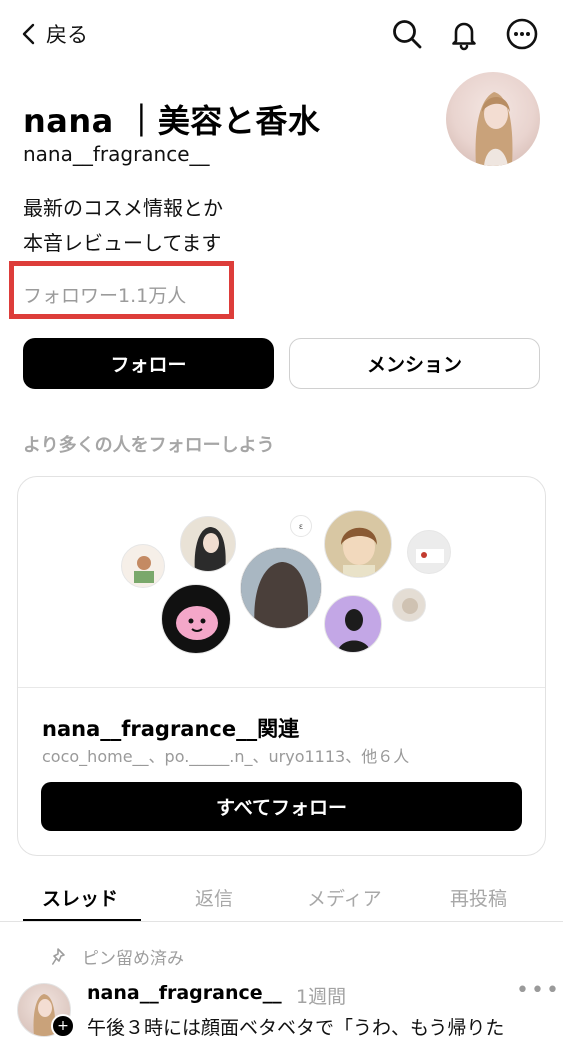  I want to click on pin-icon, so click(58, 956).